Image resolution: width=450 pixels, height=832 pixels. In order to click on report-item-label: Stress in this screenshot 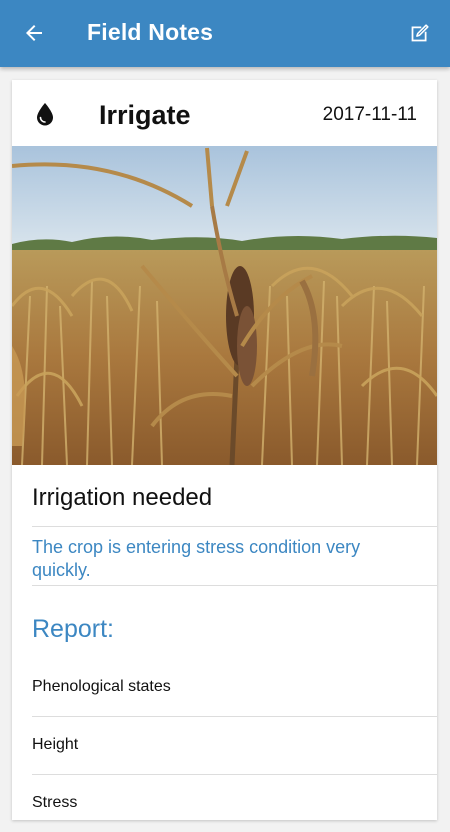, I will do `click(55, 802)`.